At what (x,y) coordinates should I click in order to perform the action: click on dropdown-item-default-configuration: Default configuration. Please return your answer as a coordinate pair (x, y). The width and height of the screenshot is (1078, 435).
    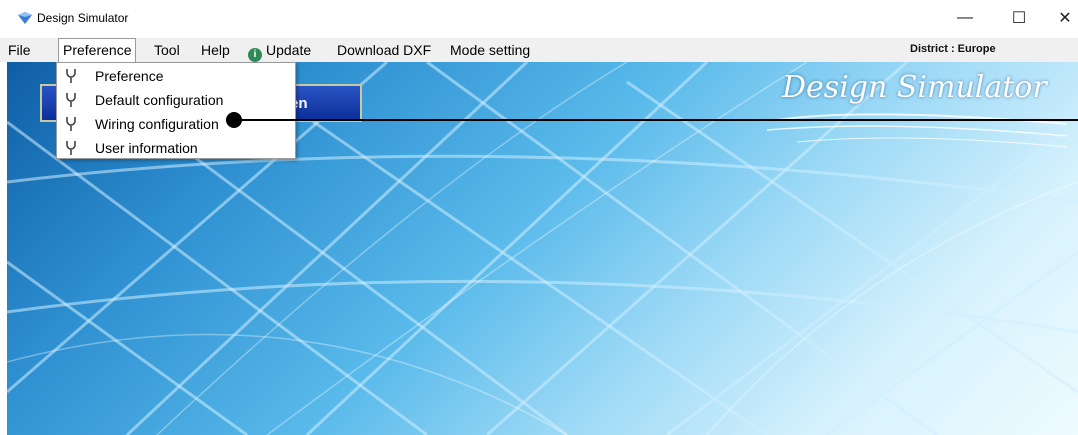
    Looking at the image, I should click on (176, 100).